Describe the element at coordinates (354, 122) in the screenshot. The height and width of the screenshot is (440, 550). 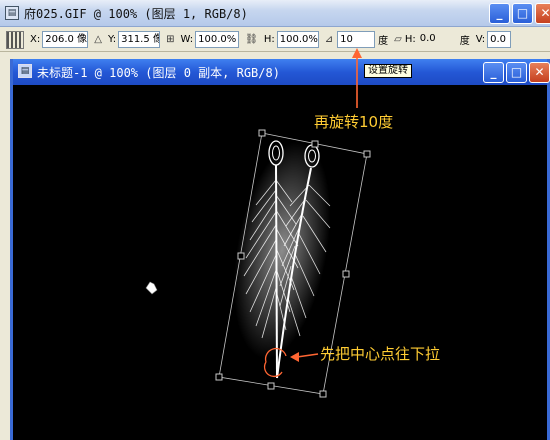
I see `rotate-annotation: 再旋转10度` at that location.